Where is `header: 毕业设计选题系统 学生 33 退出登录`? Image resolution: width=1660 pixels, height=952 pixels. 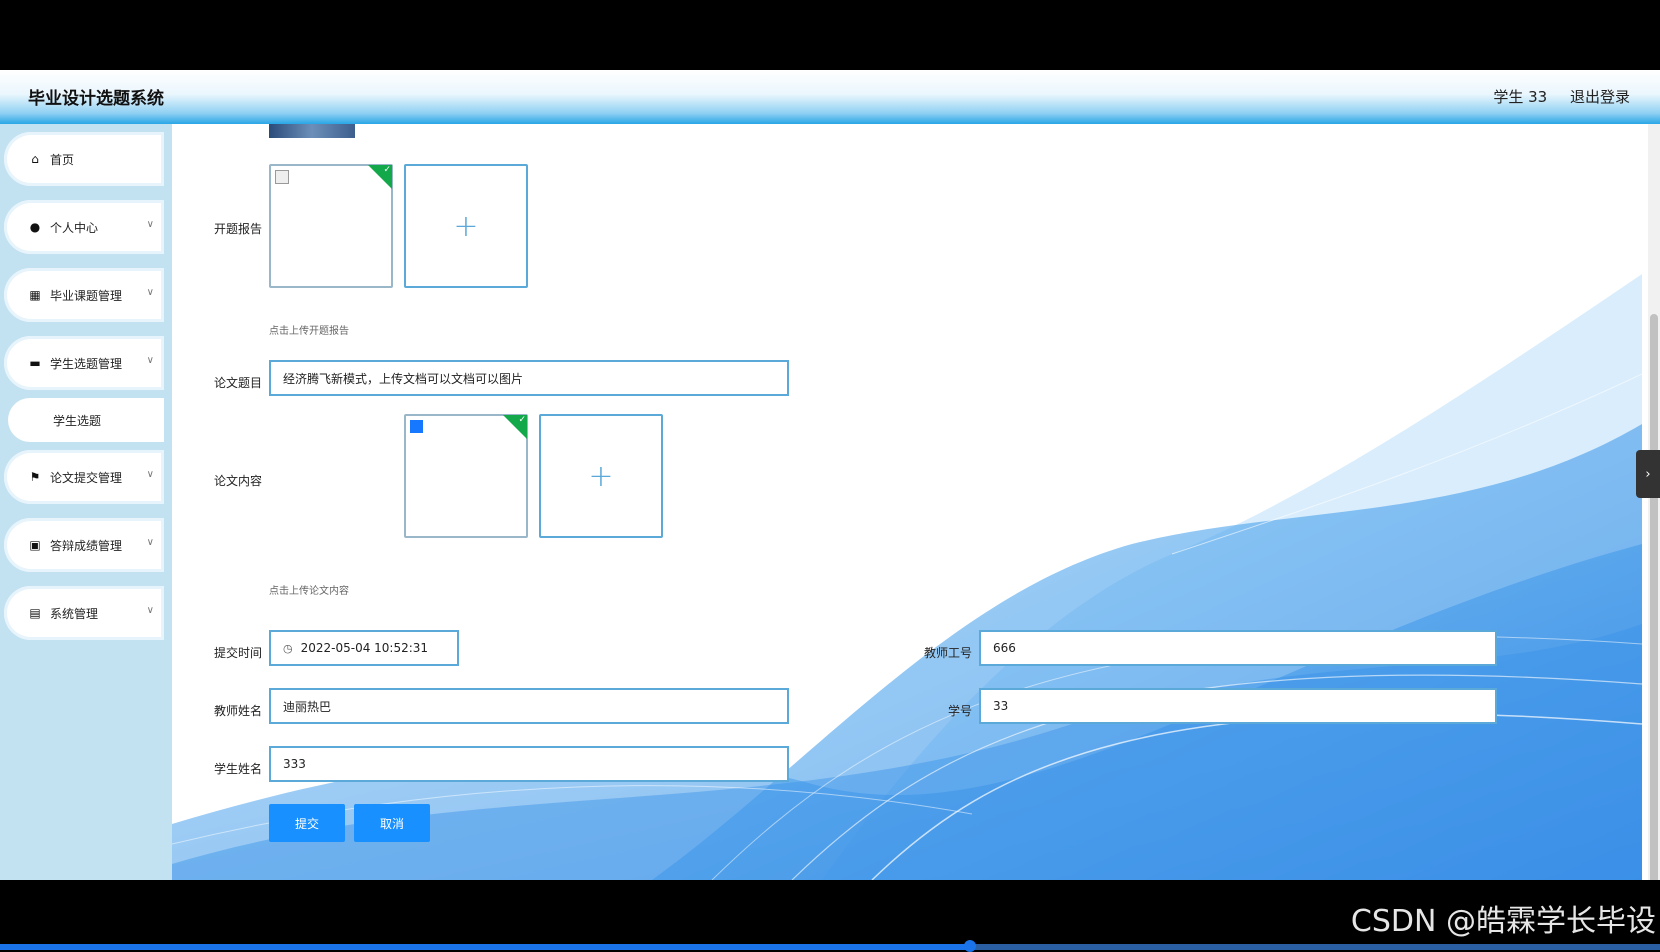
header: 毕业设计选题系统 学生 33 退出登录 is located at coordinates (830, 97).